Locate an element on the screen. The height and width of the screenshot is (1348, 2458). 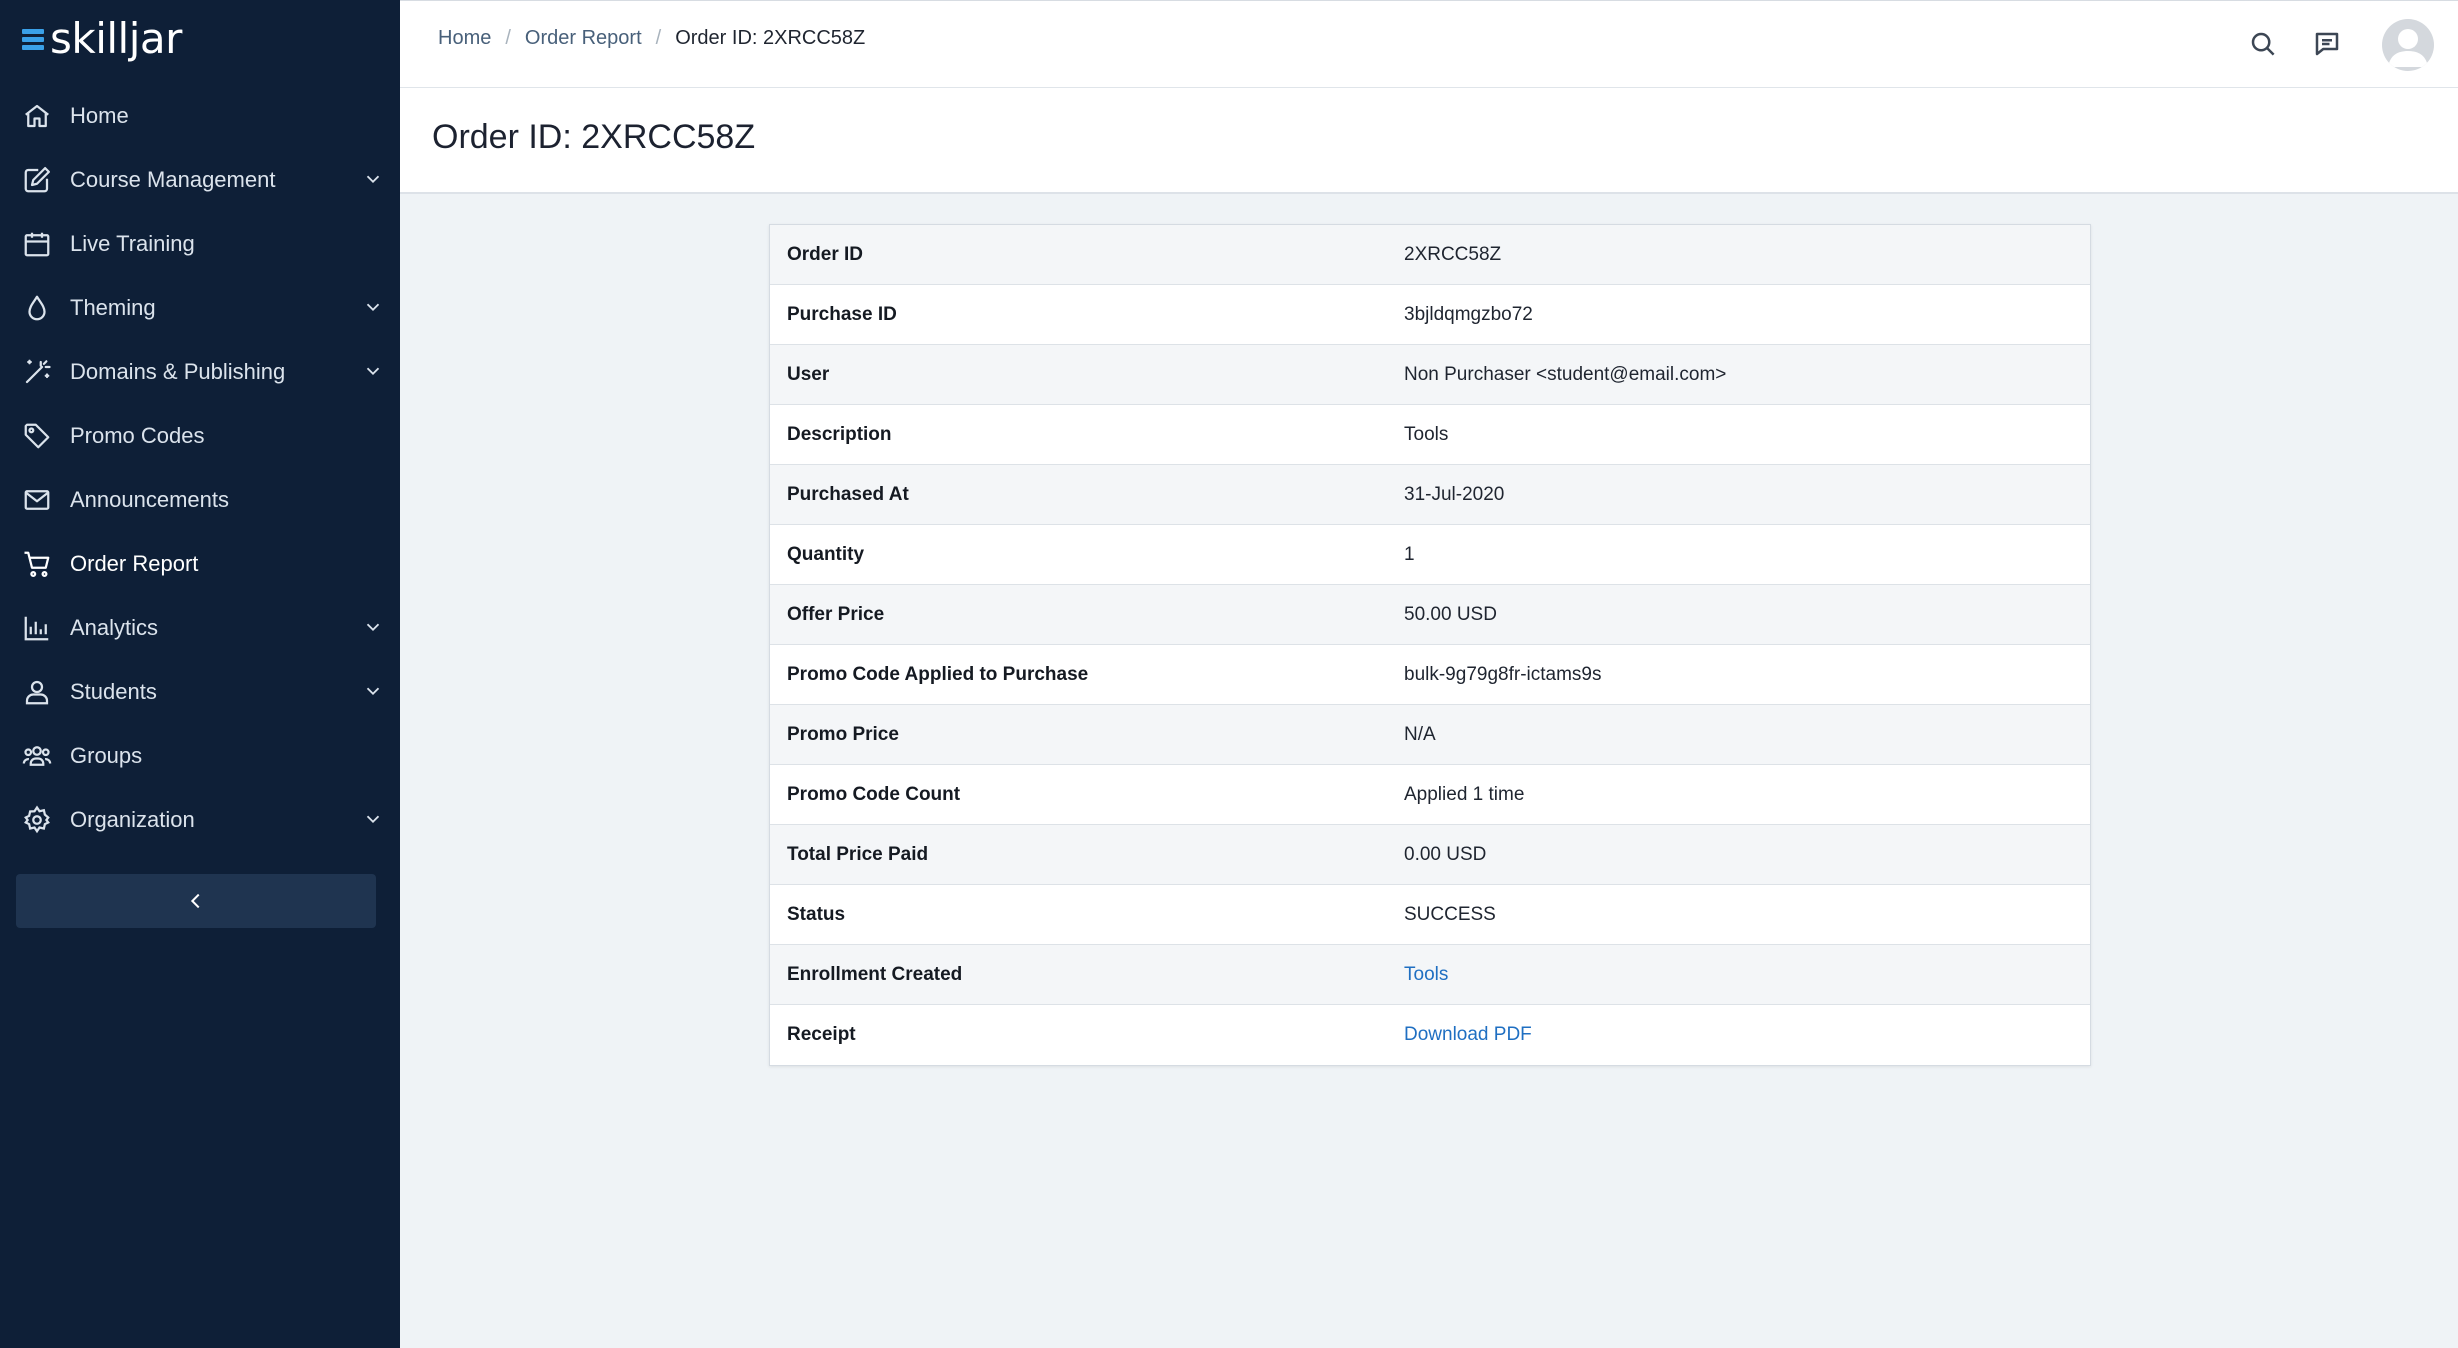
sidebar-item-order-report: Order Report is located at coordinates (200, 564).